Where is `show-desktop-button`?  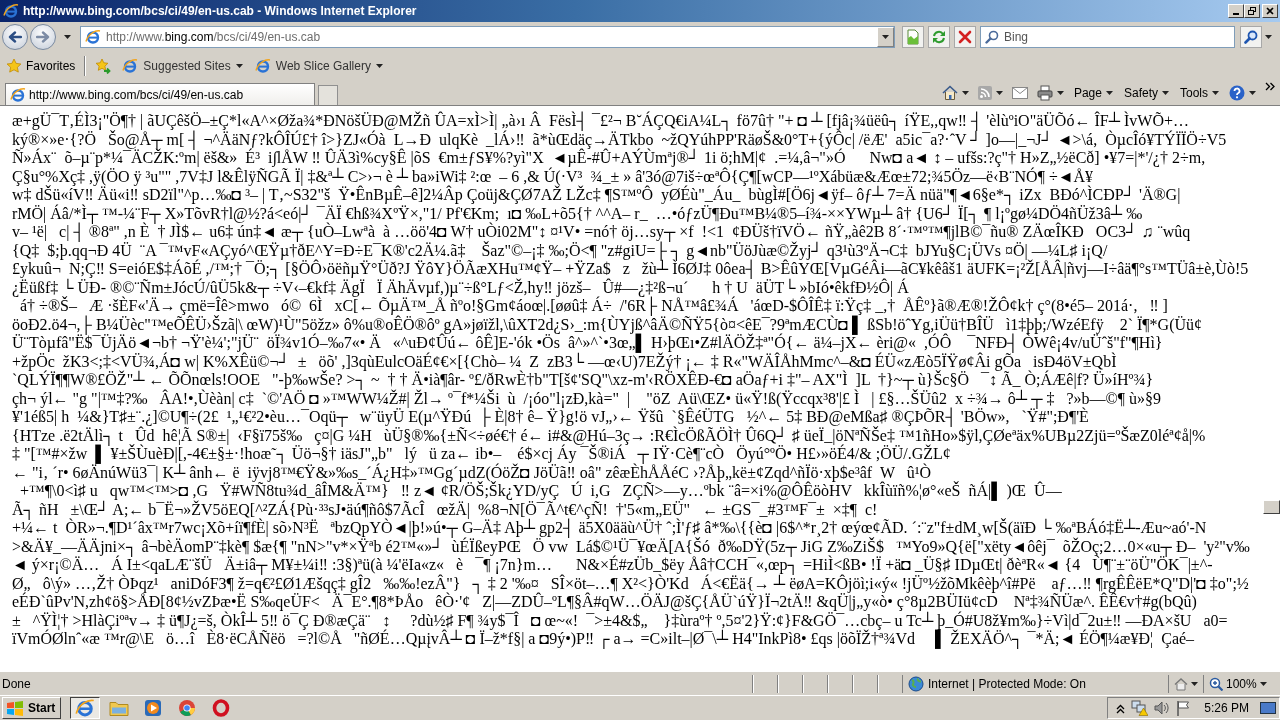 show-desktop-button is located at coordinates (1268, 708).